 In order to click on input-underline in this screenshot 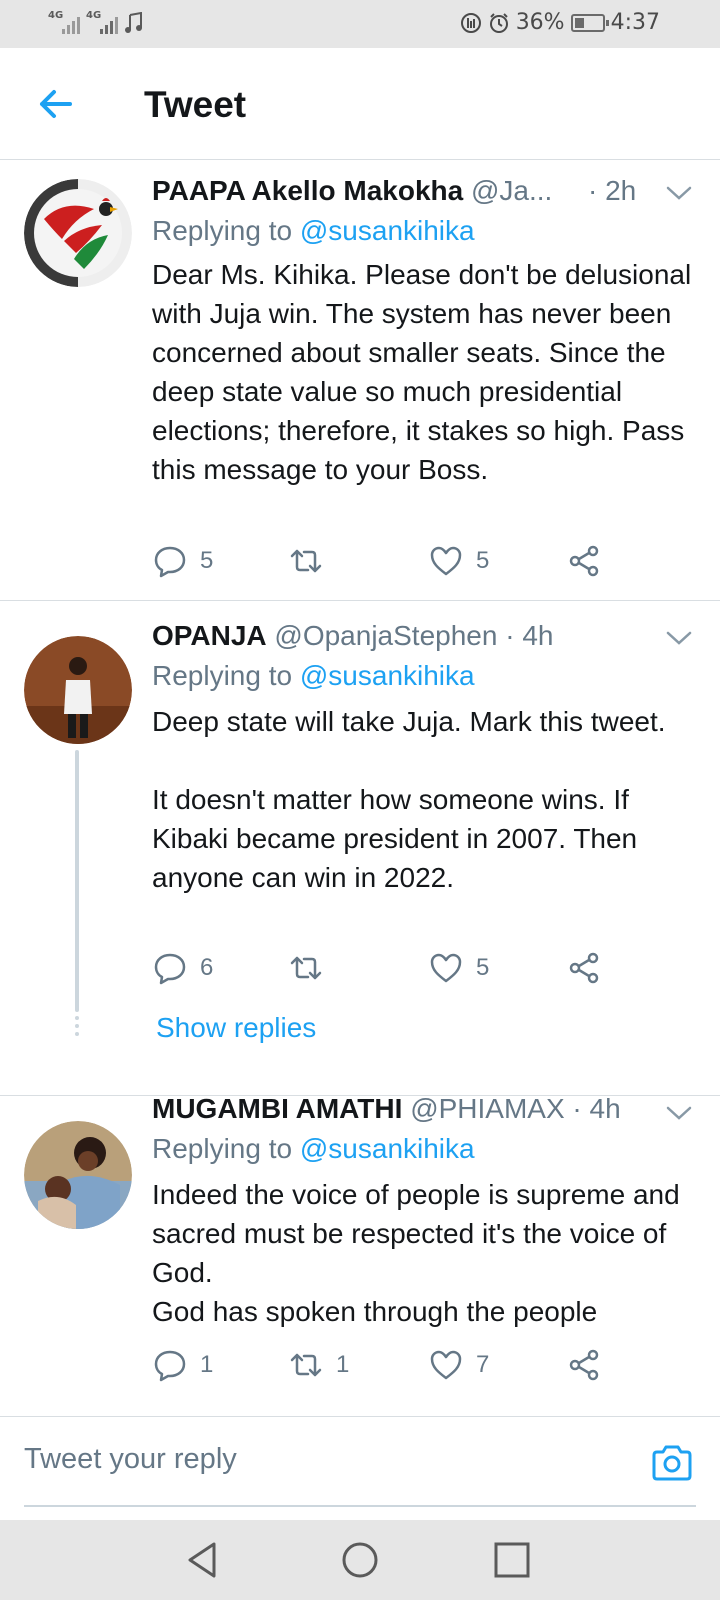, I will do `click(360, 1506)`.